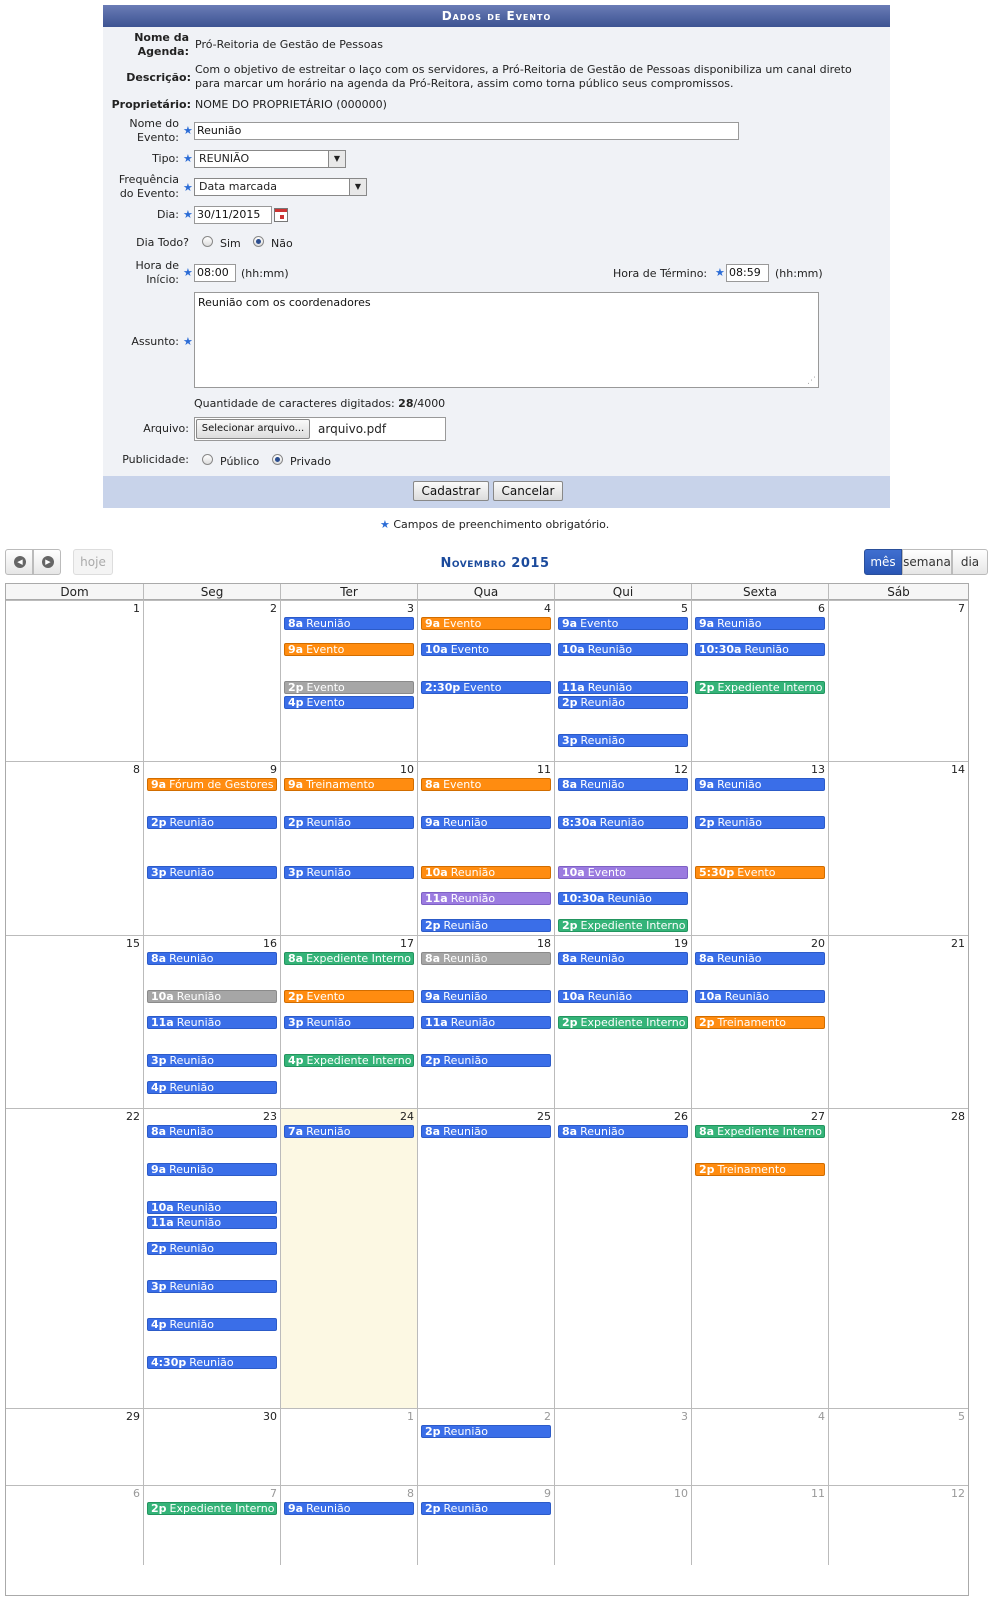 The image size is (991, 1599). I want to click on calendar-event: 4p Reunião, so click(212, 1324).